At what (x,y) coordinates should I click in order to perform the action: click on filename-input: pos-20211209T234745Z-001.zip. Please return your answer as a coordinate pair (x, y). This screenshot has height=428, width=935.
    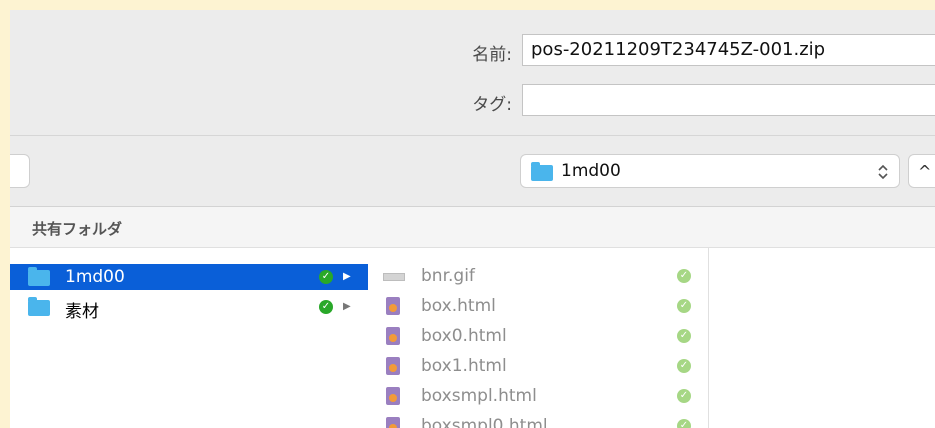
    Looking at the image, I should click on (728, 50).